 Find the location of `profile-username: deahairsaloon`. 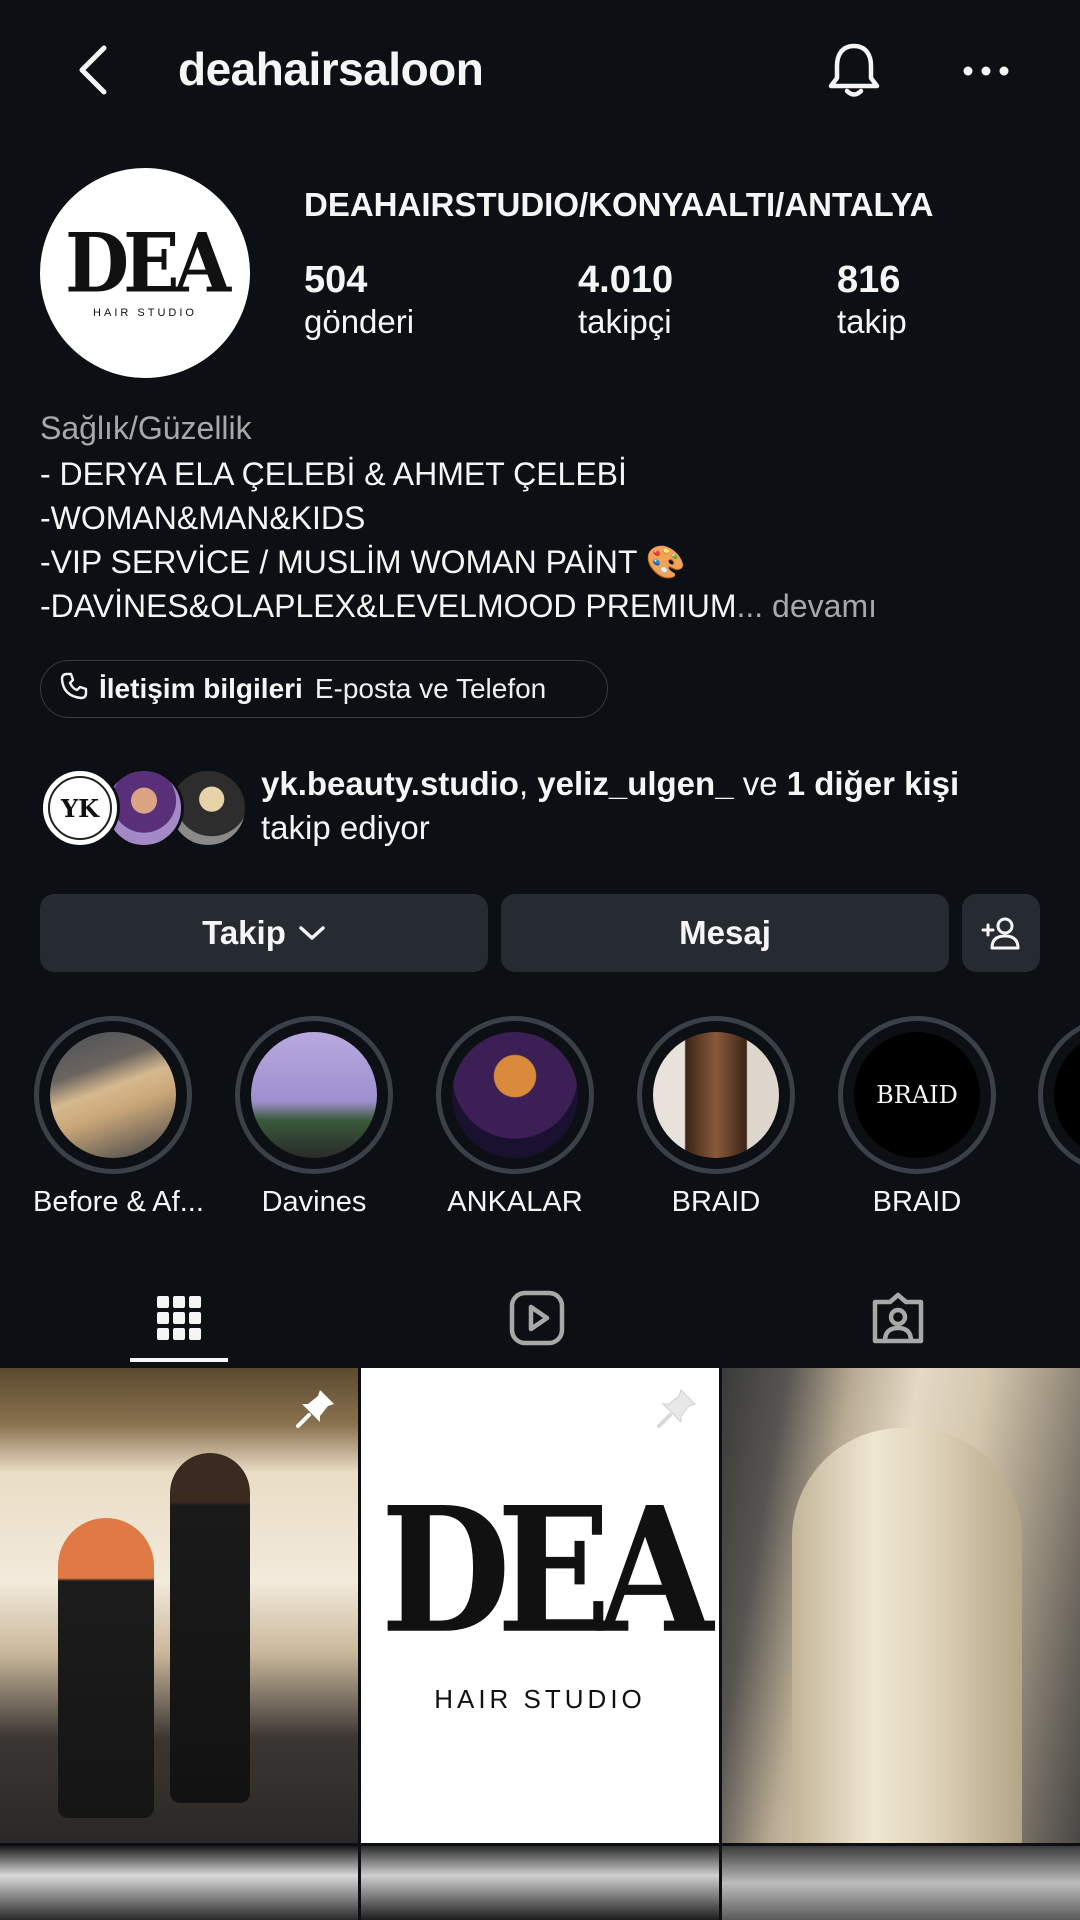

profile-username: deahairsaloon is located at coordinates (331, 69).